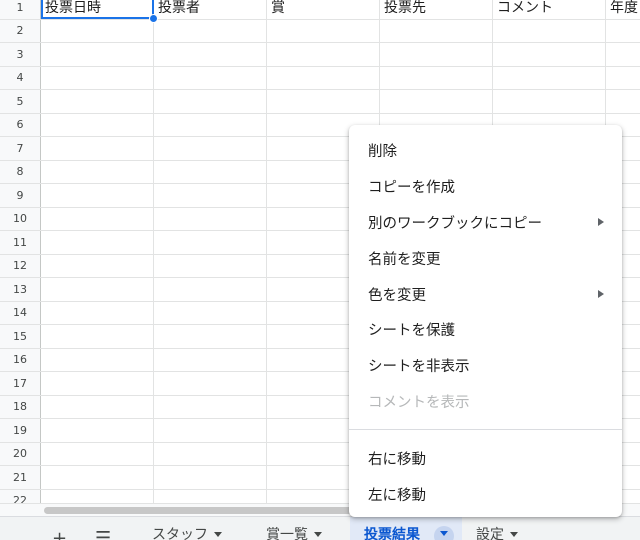 Image resolution: width=640 pixels, height=540 pixels. I want to click on menu-item-delete: 削除, so click(485, 151).